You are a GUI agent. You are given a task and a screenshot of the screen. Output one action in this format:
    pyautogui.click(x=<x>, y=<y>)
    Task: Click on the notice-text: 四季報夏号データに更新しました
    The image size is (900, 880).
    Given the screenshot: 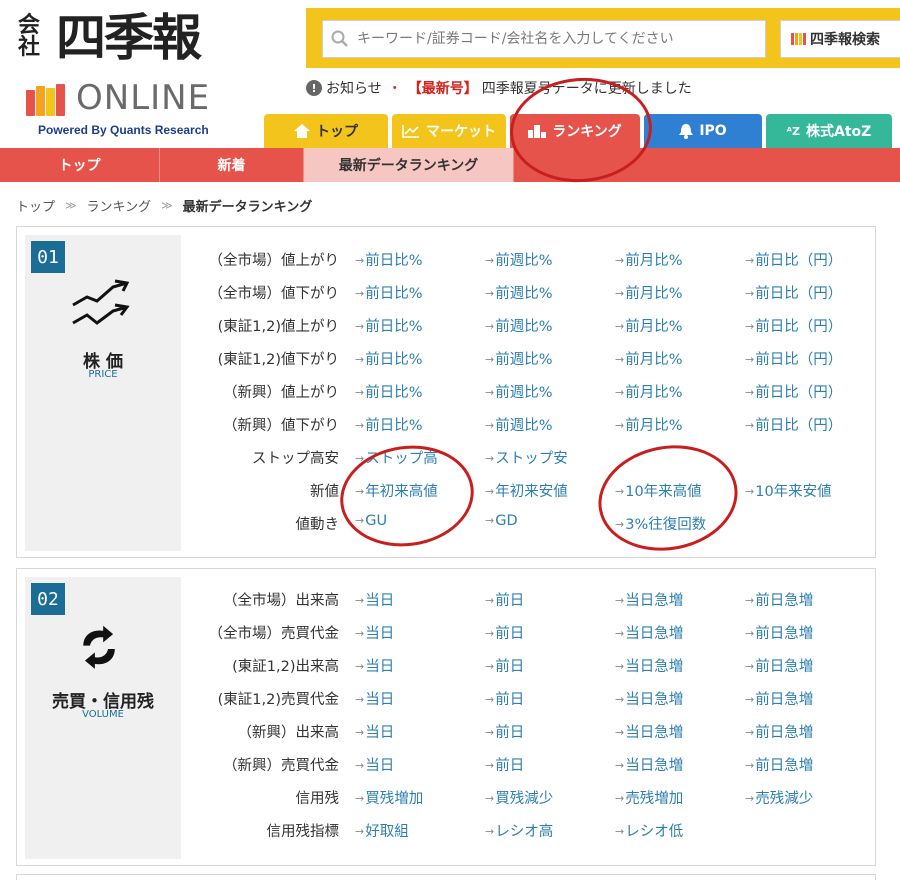 What is the action you would take?
    pyautogui.click(x=587, y=88)
    